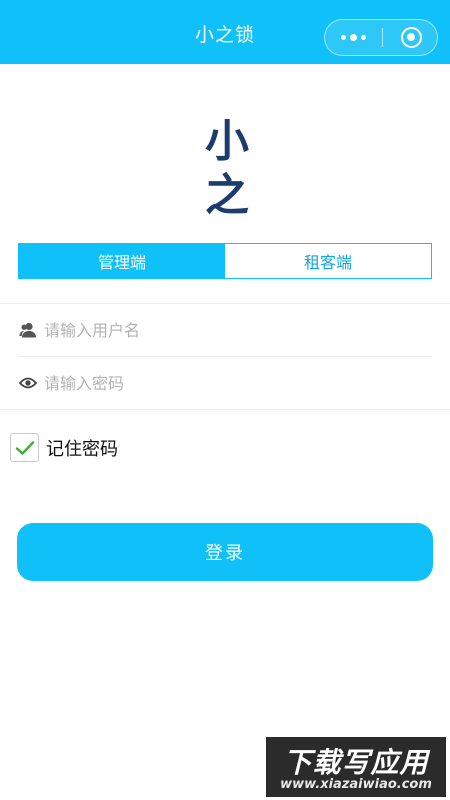  I want to click on password-input, so click(224, 383).